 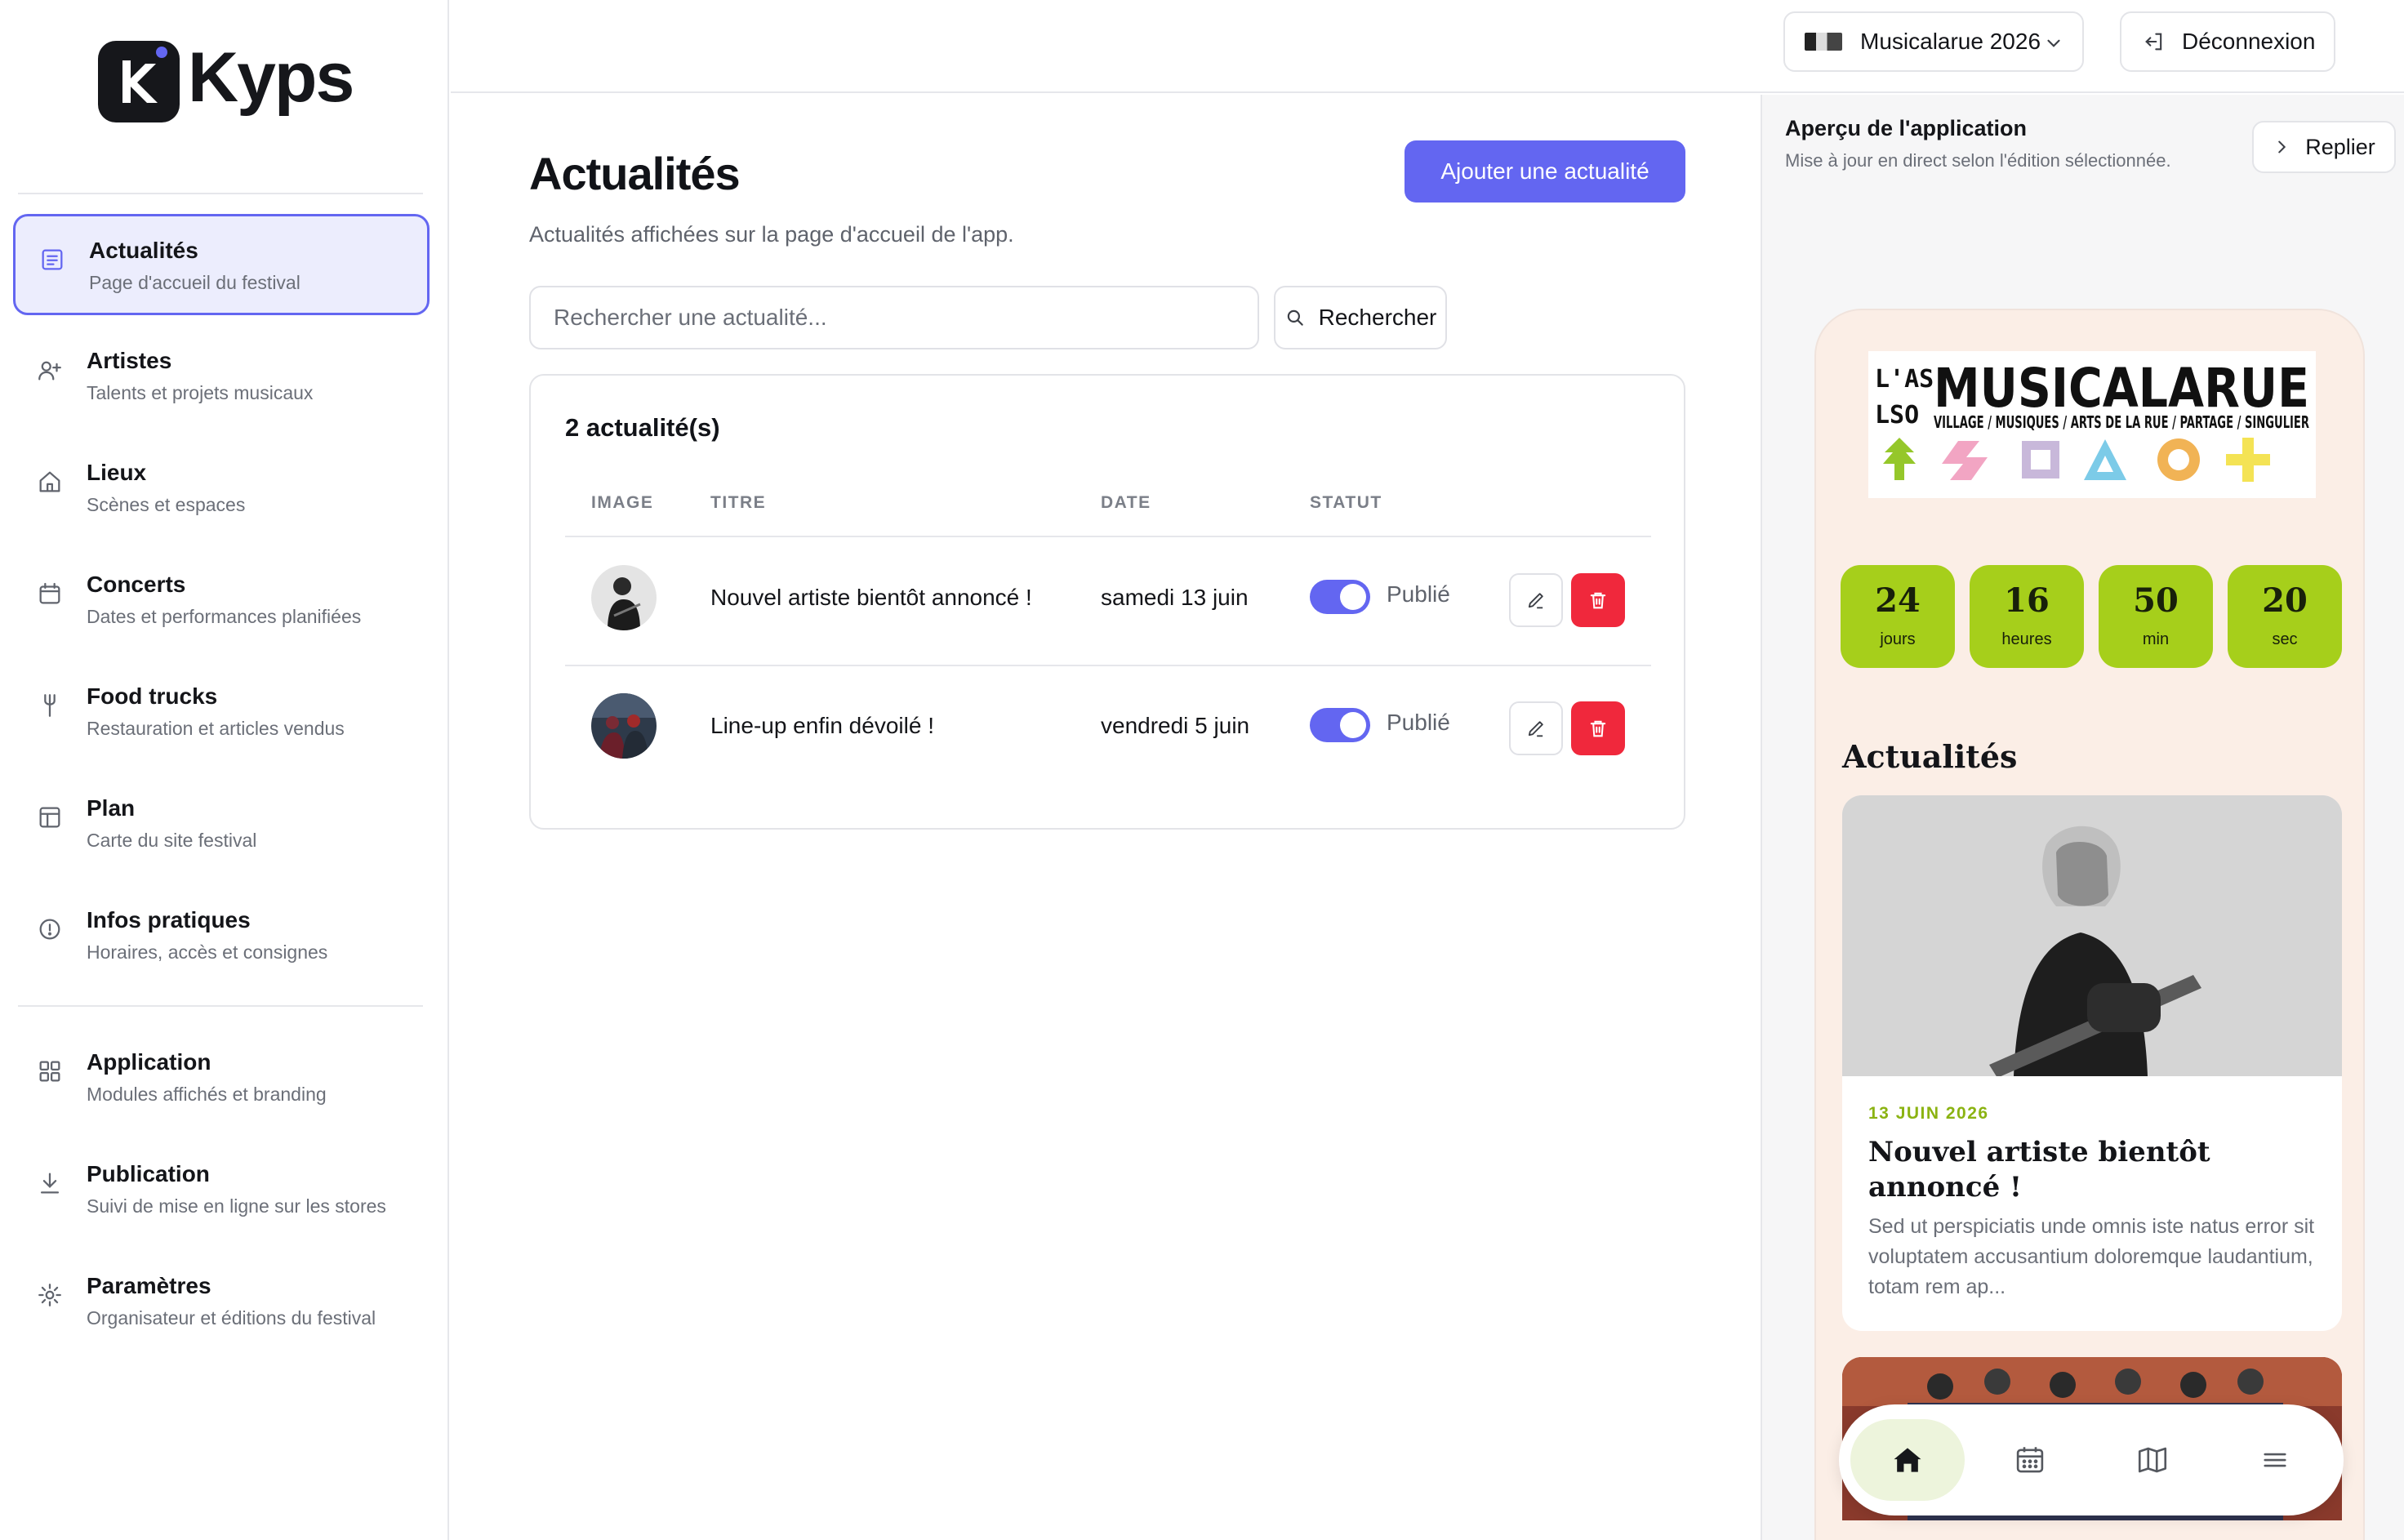 I want to click on kyps-logo: Kyps, so click(x=226, y=81).